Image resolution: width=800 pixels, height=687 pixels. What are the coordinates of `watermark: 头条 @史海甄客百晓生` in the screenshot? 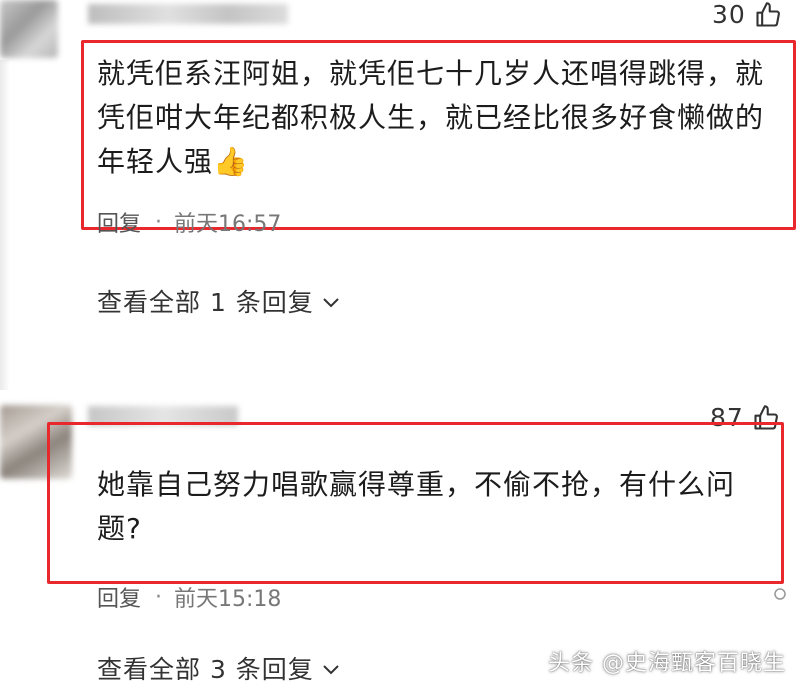 It's located at (667, 663).